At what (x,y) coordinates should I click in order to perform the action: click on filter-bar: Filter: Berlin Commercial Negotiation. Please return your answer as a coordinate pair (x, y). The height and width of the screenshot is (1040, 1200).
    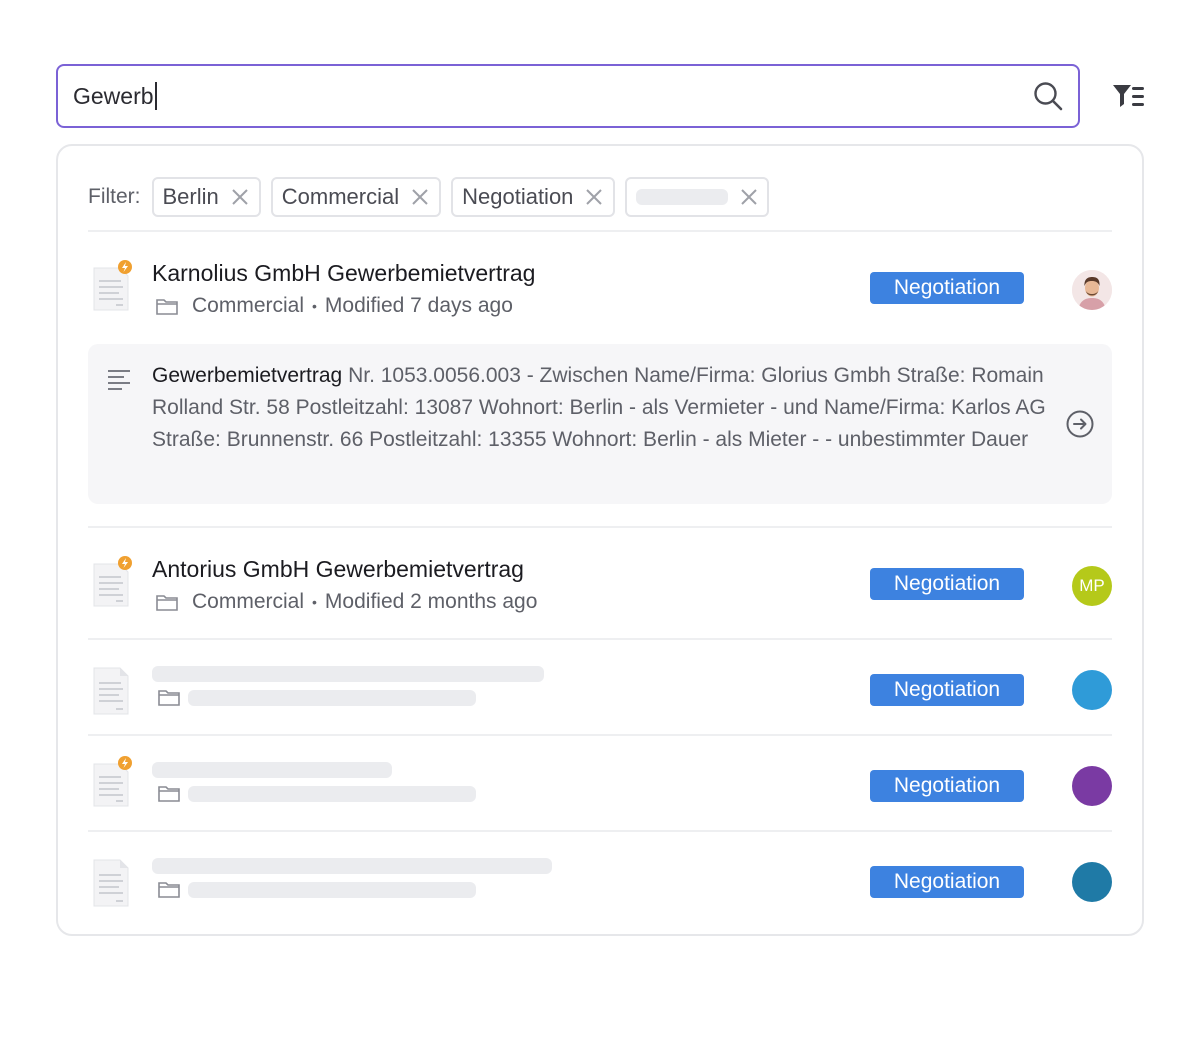
    Looking at the image, I should click on (429, 197).